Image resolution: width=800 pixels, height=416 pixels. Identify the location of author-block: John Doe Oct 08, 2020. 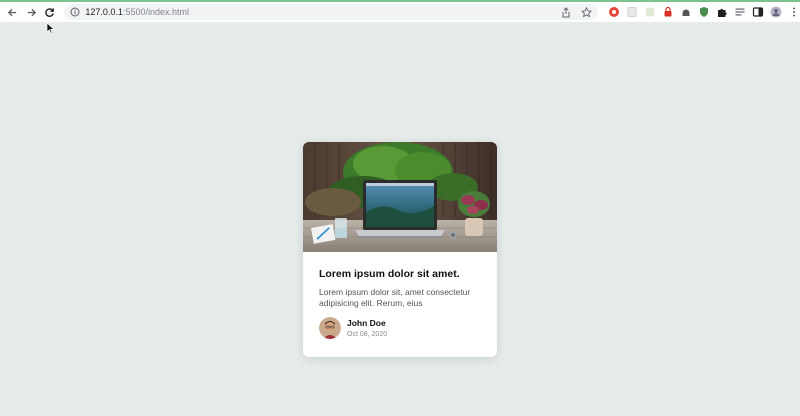
(400, 328).